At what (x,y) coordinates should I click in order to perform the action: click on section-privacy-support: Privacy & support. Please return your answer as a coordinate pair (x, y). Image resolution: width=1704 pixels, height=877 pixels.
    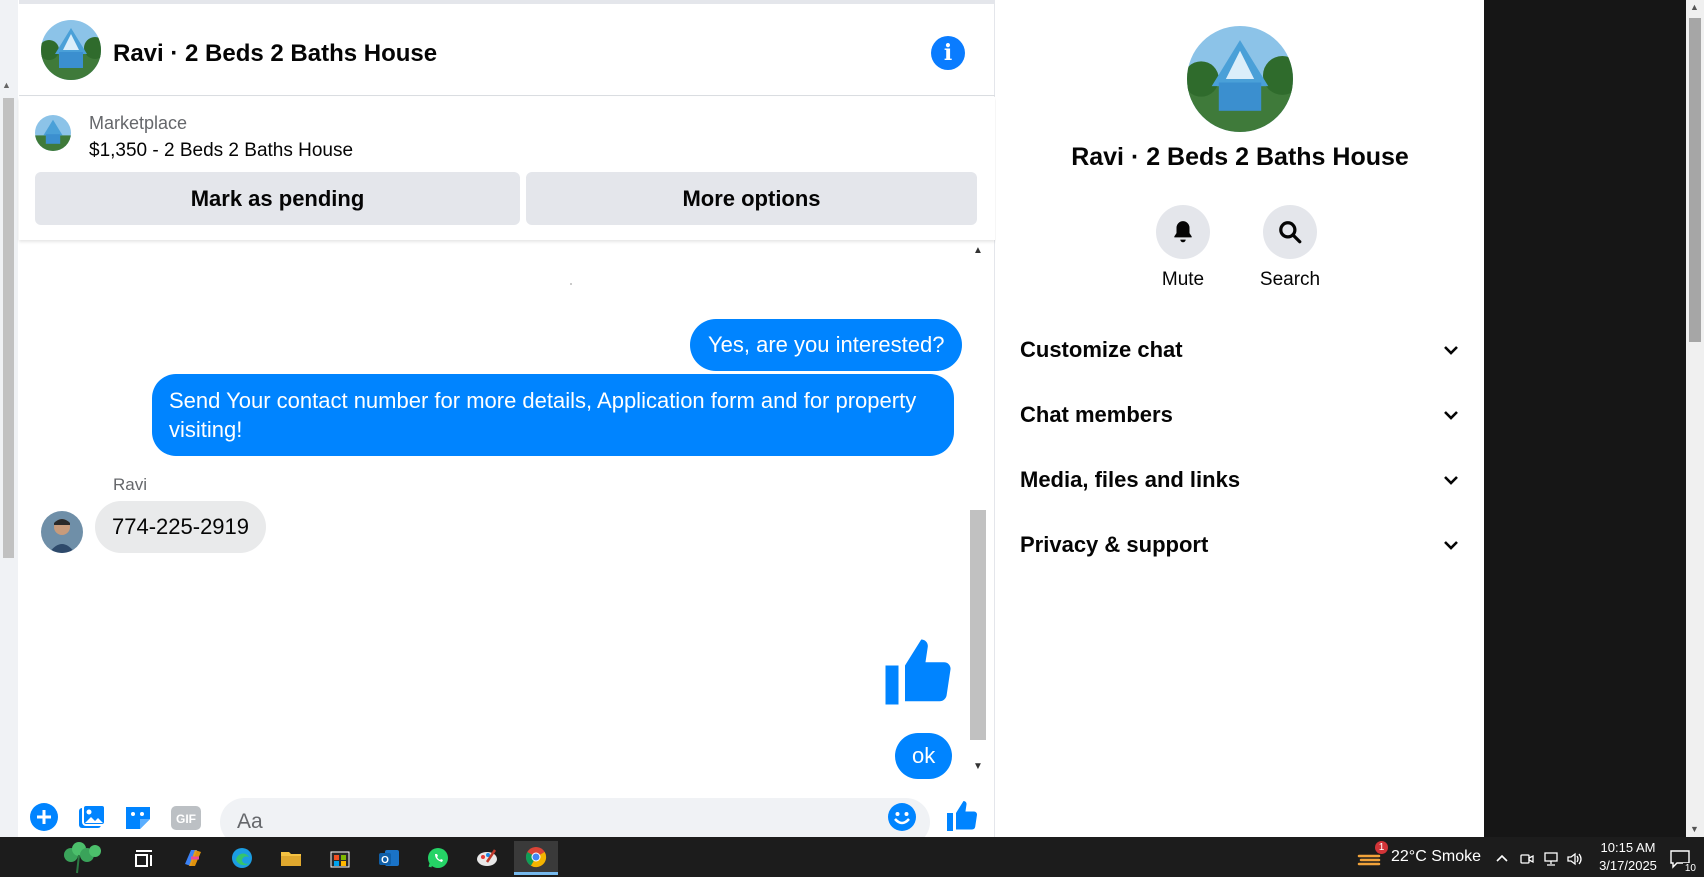
    Looking at the image, I should click on (1240, 545).